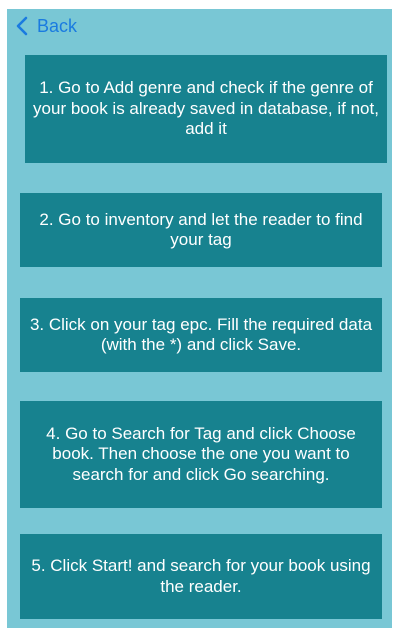  I want to click on chevron-left-icon, so click(22, 26).